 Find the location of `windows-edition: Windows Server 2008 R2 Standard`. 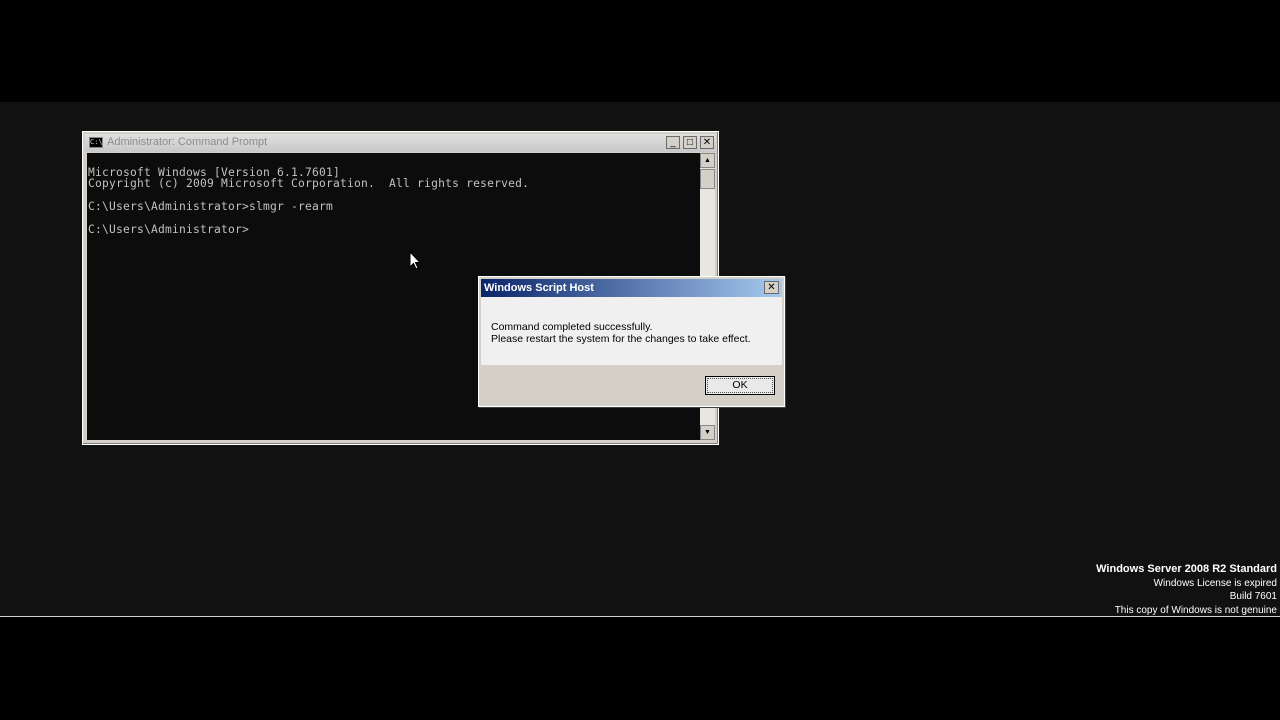

windows-edition: Windows Server 2008 R2 Standard is located at coordinates (1186, 569).